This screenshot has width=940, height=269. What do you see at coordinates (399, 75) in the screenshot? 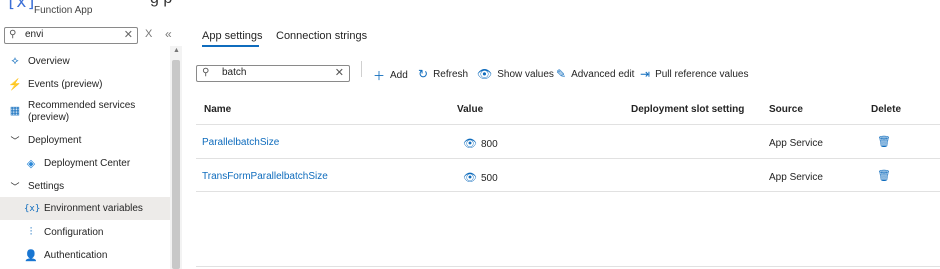
I see `add-label: Add` at bounding box center [399, 75].